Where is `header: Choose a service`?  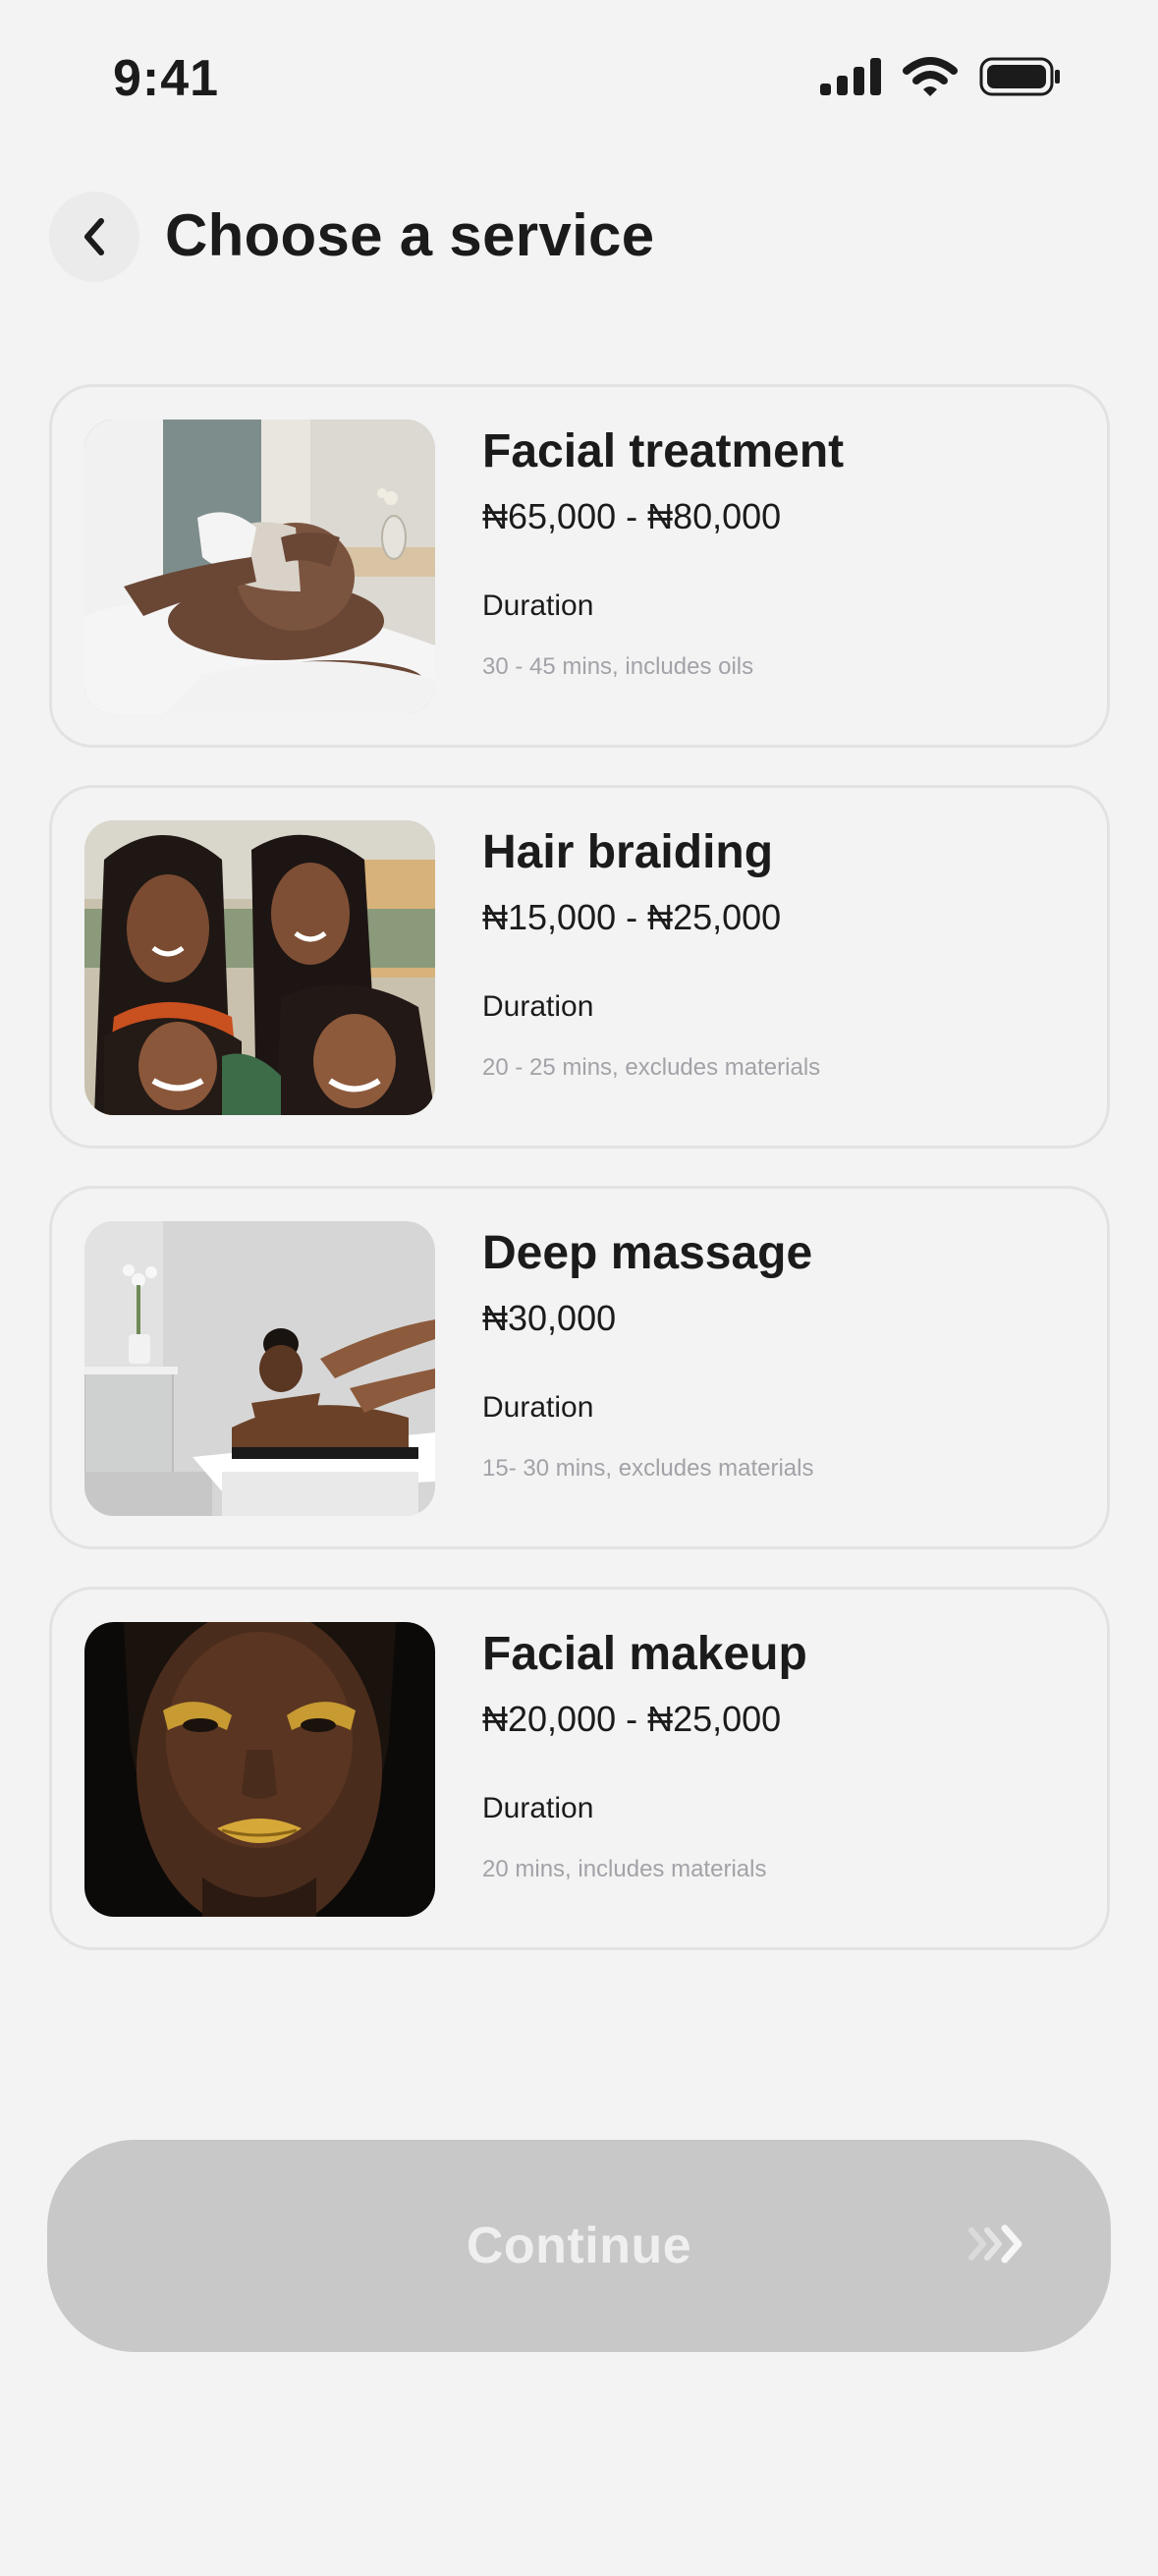
header: Choose a service is located at coordinates (579, 241).